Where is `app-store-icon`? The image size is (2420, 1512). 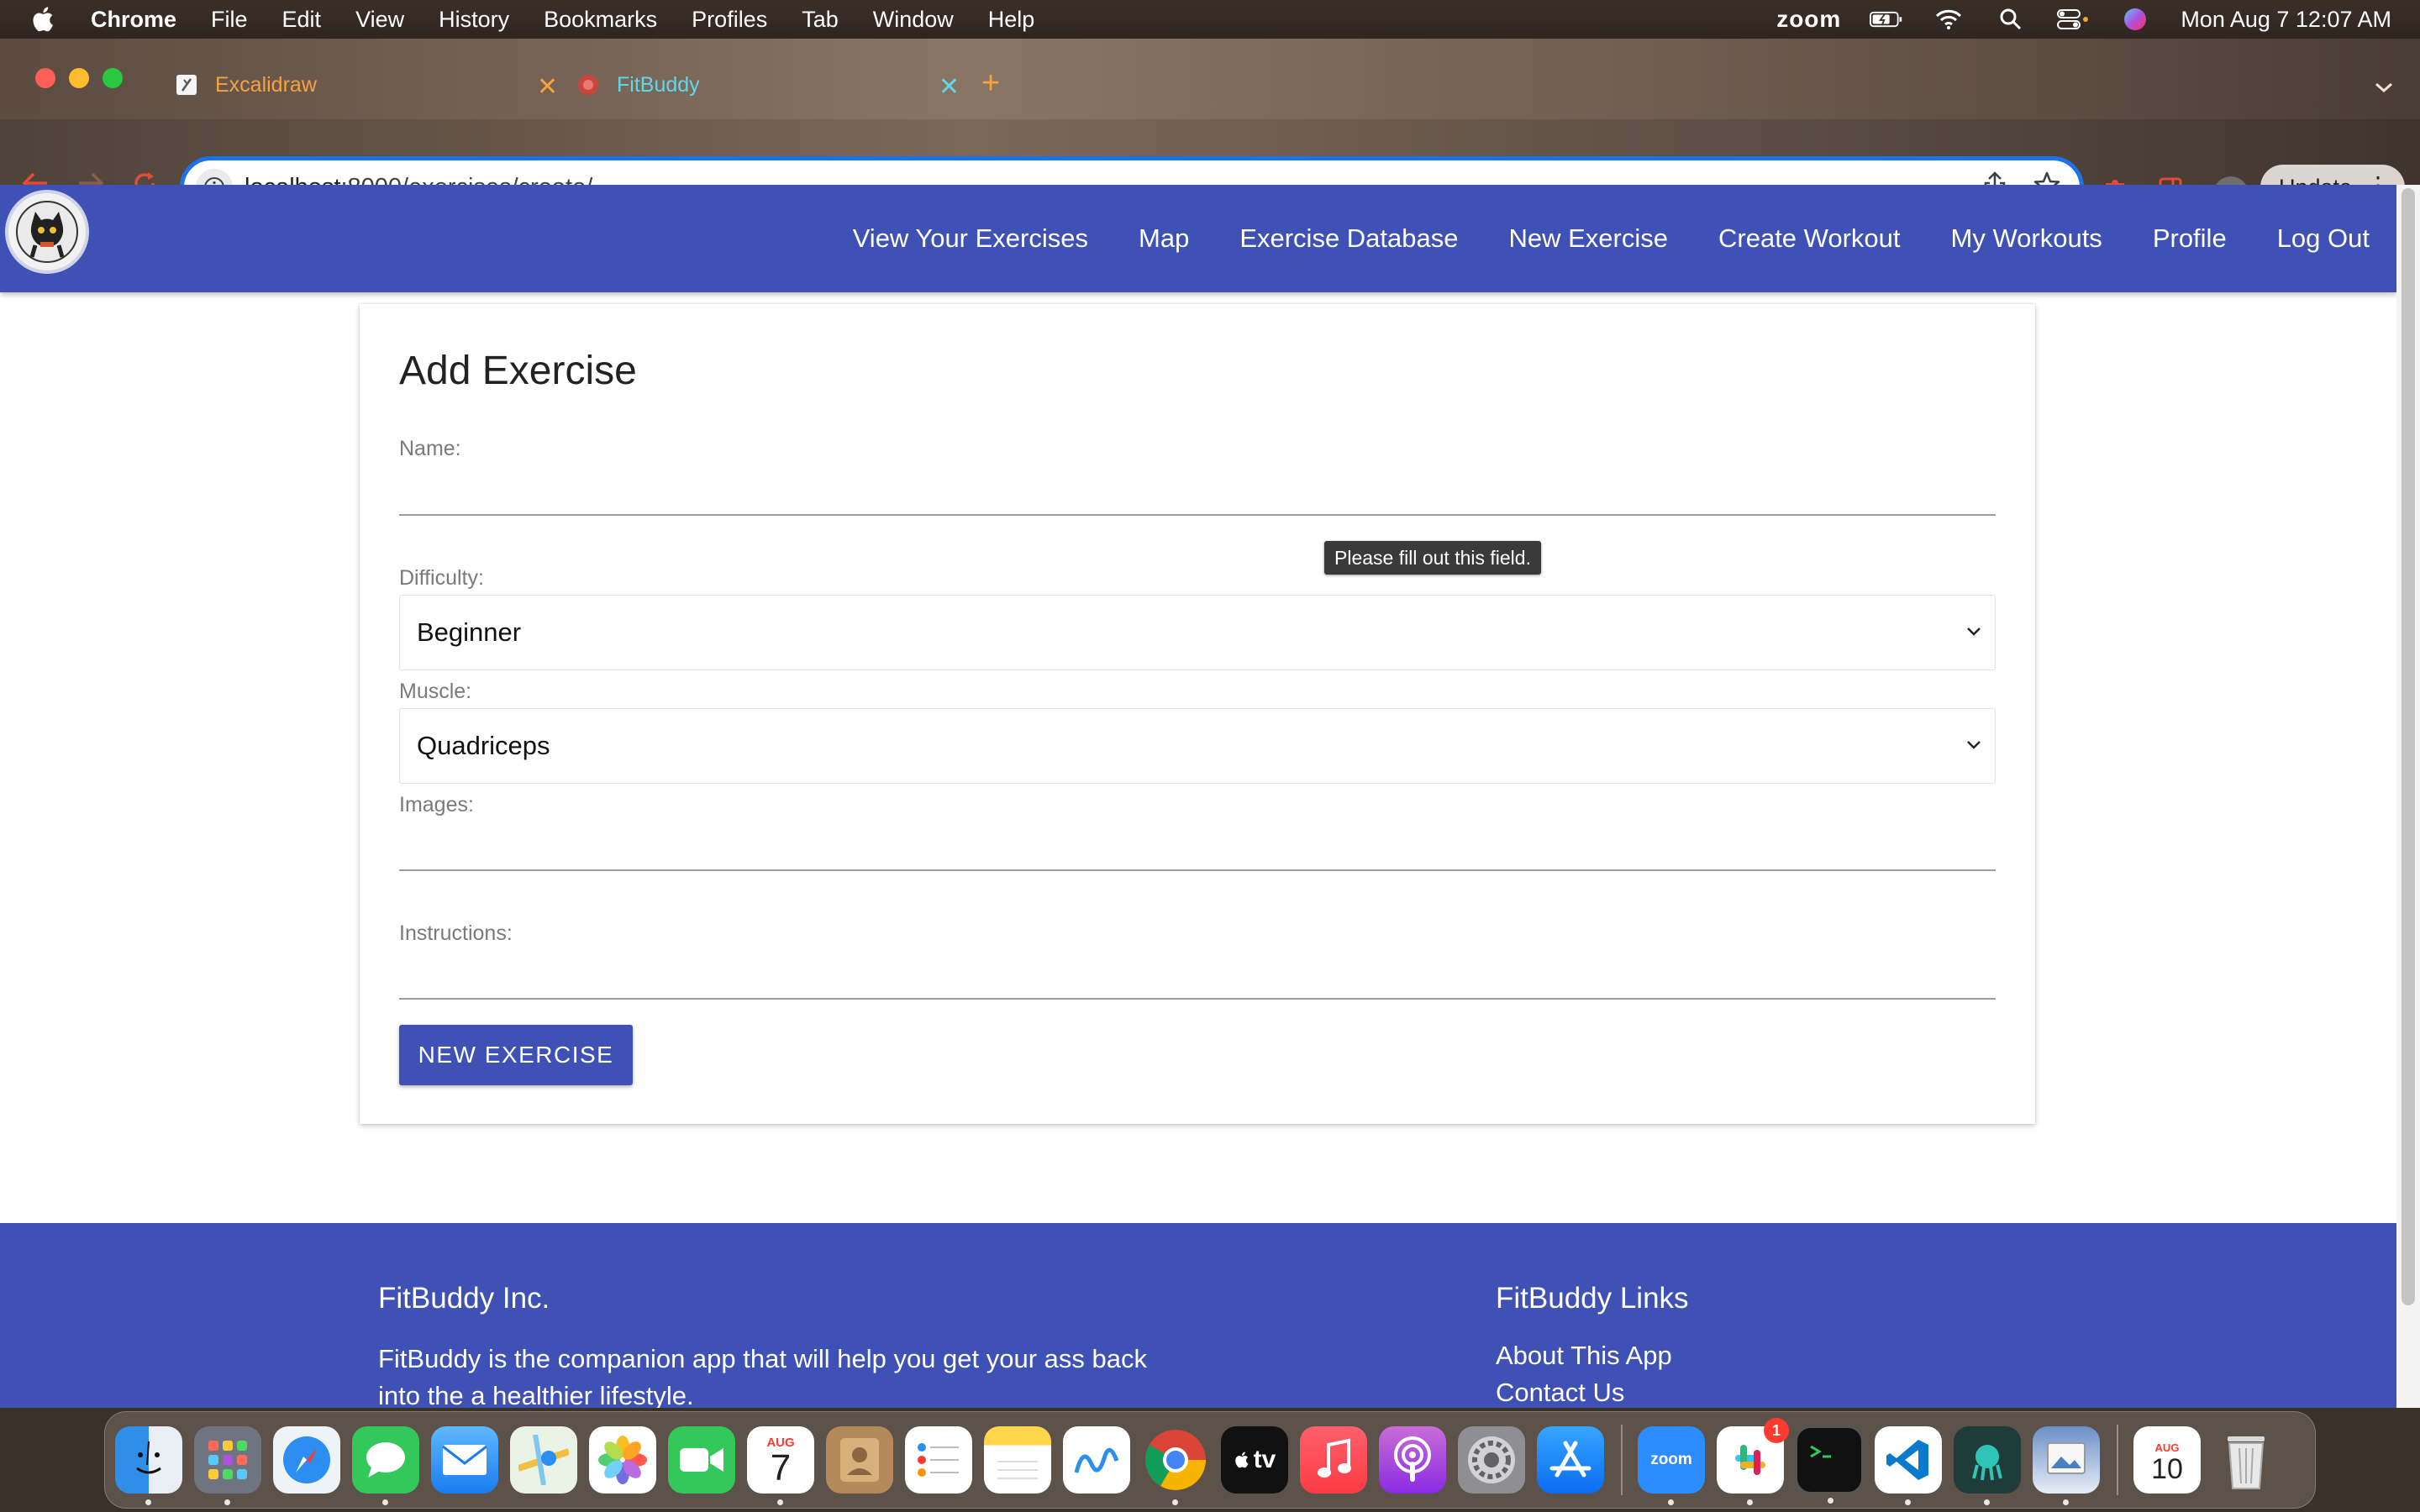
app-store-icon is located at coordinates (1570, 1460).